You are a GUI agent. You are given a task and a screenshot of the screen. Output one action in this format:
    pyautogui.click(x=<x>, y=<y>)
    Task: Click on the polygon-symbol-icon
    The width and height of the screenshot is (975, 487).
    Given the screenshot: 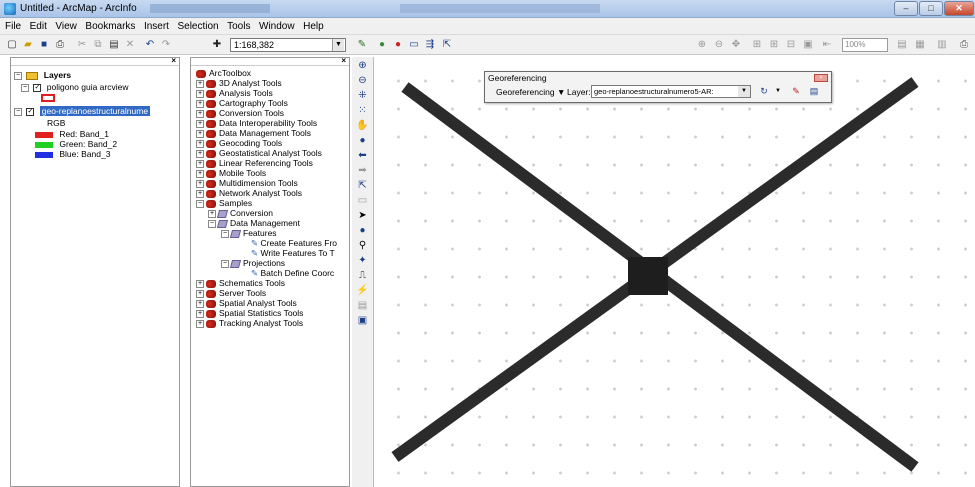 What is the action you would take?
    pyautogui.click(x=48, y=98)
    